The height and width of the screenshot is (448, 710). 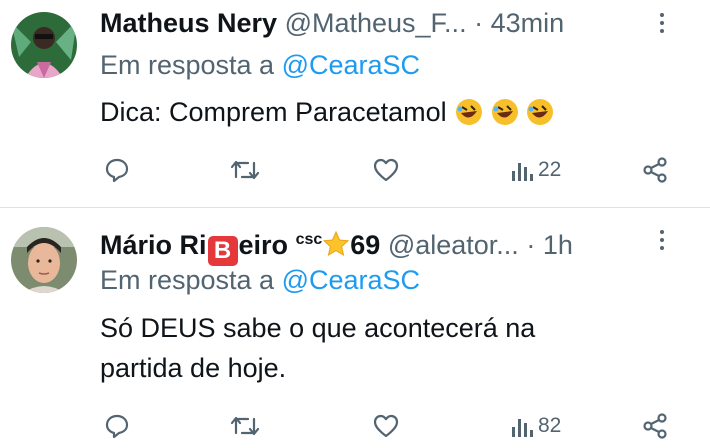 What do you see at coordinates (535, 170) in the screenshot?
I see `views-button: 22` at bounding box center [535, 170].